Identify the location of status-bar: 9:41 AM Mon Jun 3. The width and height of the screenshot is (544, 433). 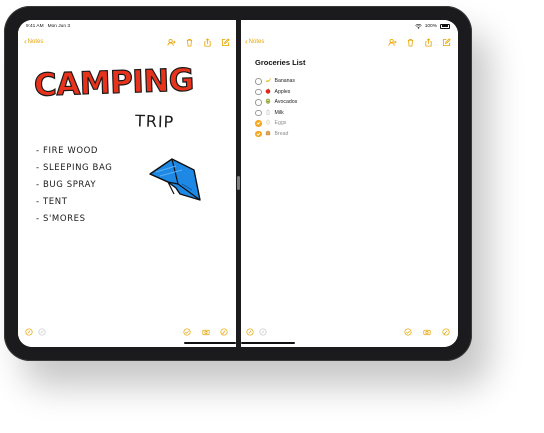
(127, 26).